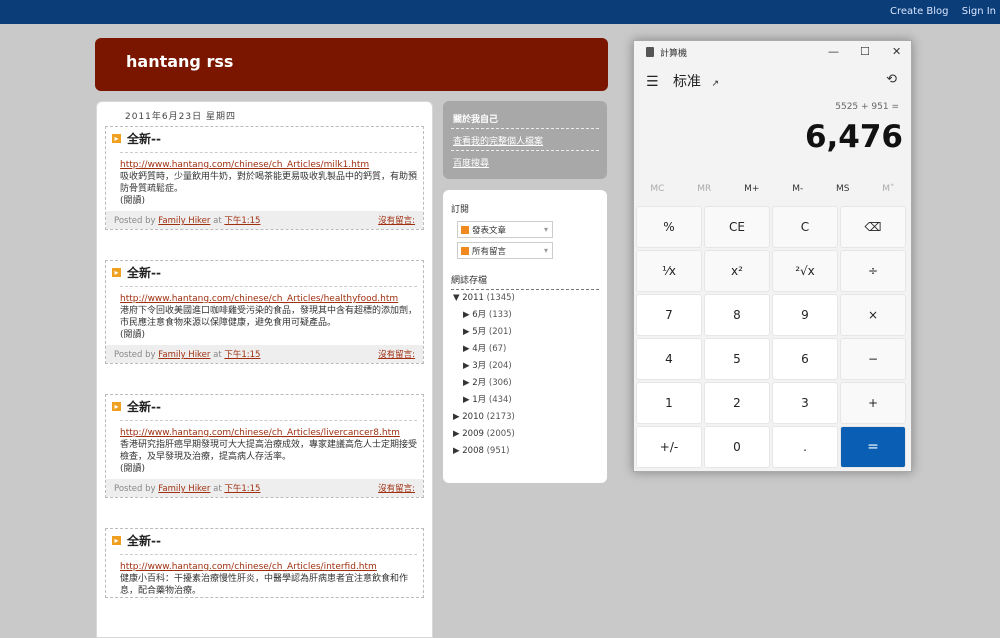  What do you see at coordinates (479, 332) in the screenshot?
I see `archive-month-label: 5月` at bounding box center [479, 332].